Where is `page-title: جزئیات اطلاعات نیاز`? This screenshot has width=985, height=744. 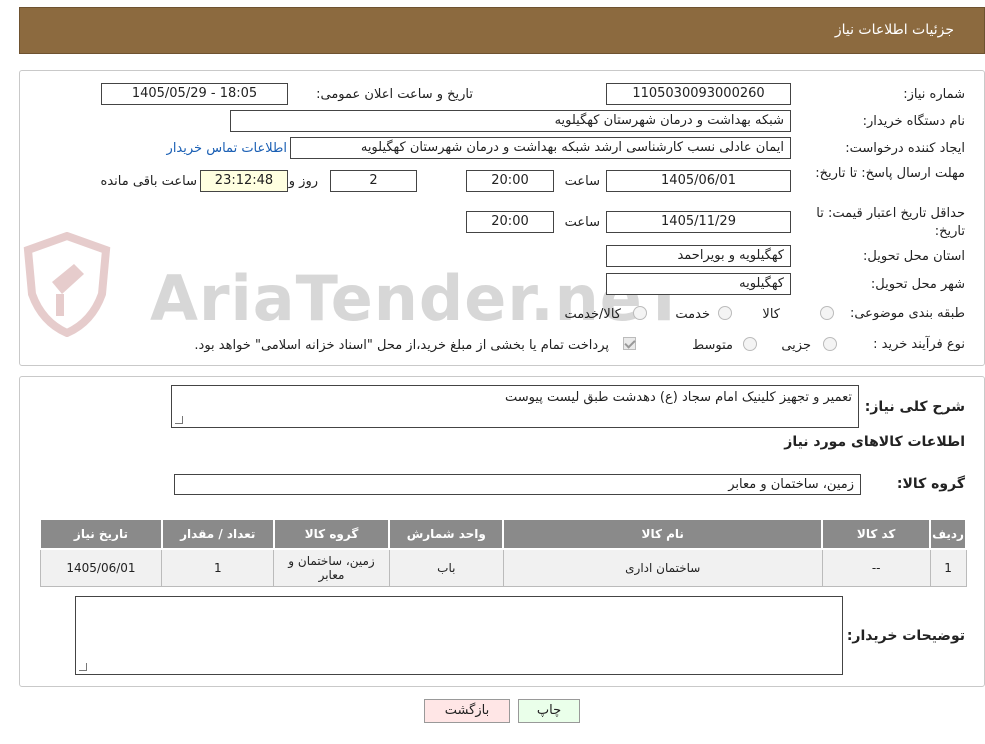
page-title: جزئیات اطلاعات نیاز is located at coordinates (894, 30).